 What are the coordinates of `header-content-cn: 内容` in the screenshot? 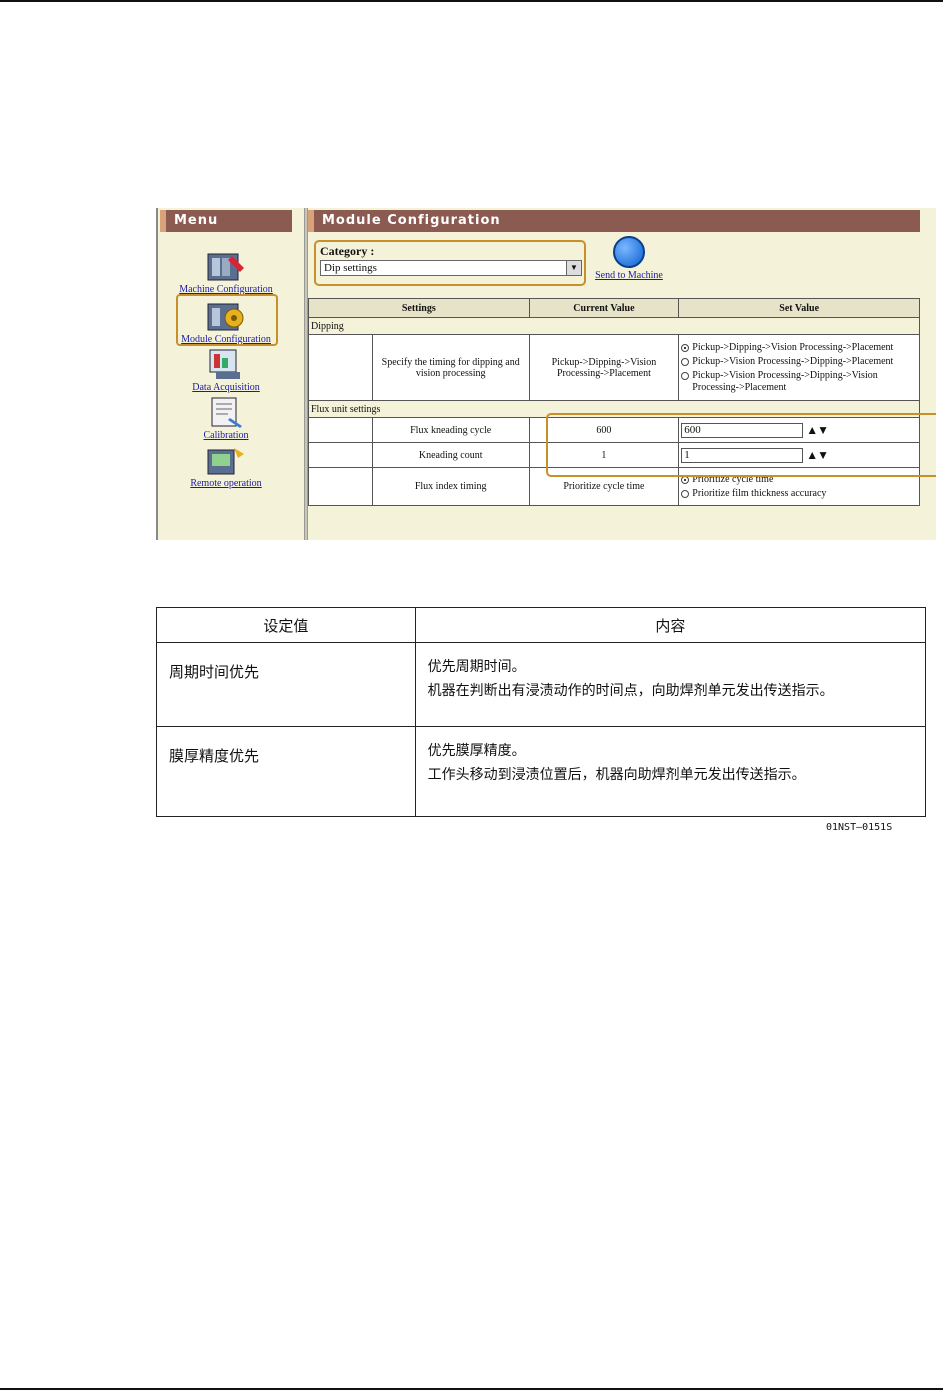 It's located at (670, 625).